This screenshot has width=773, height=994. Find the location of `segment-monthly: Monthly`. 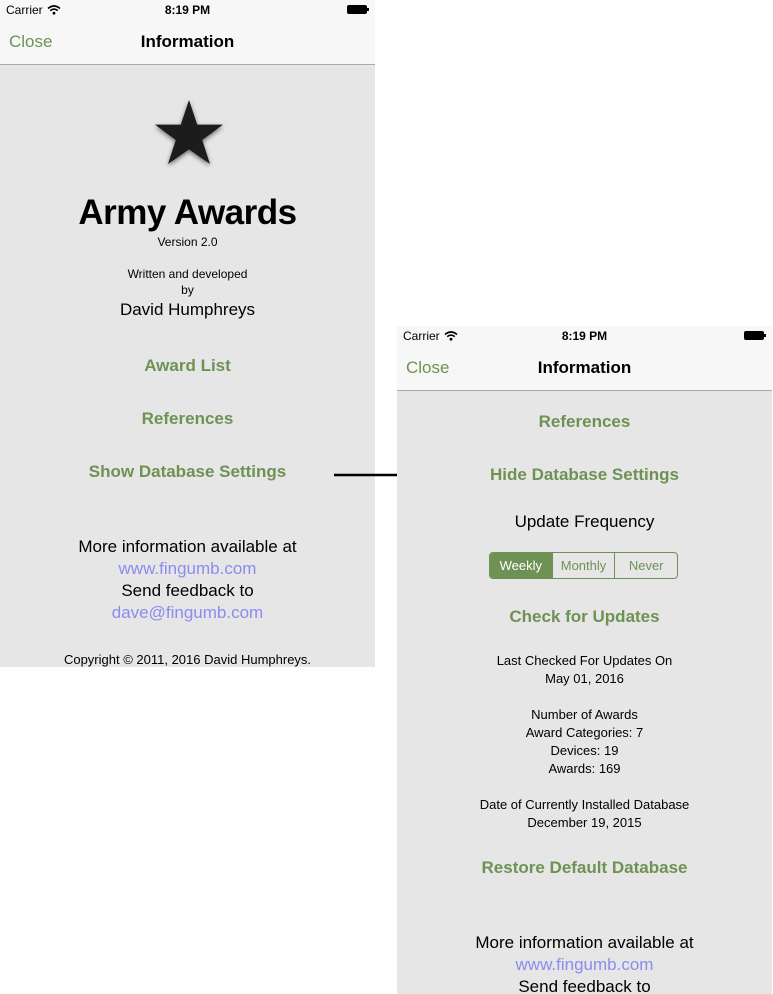

segment-monthly: Monthly is located at coordinates (583, 565).